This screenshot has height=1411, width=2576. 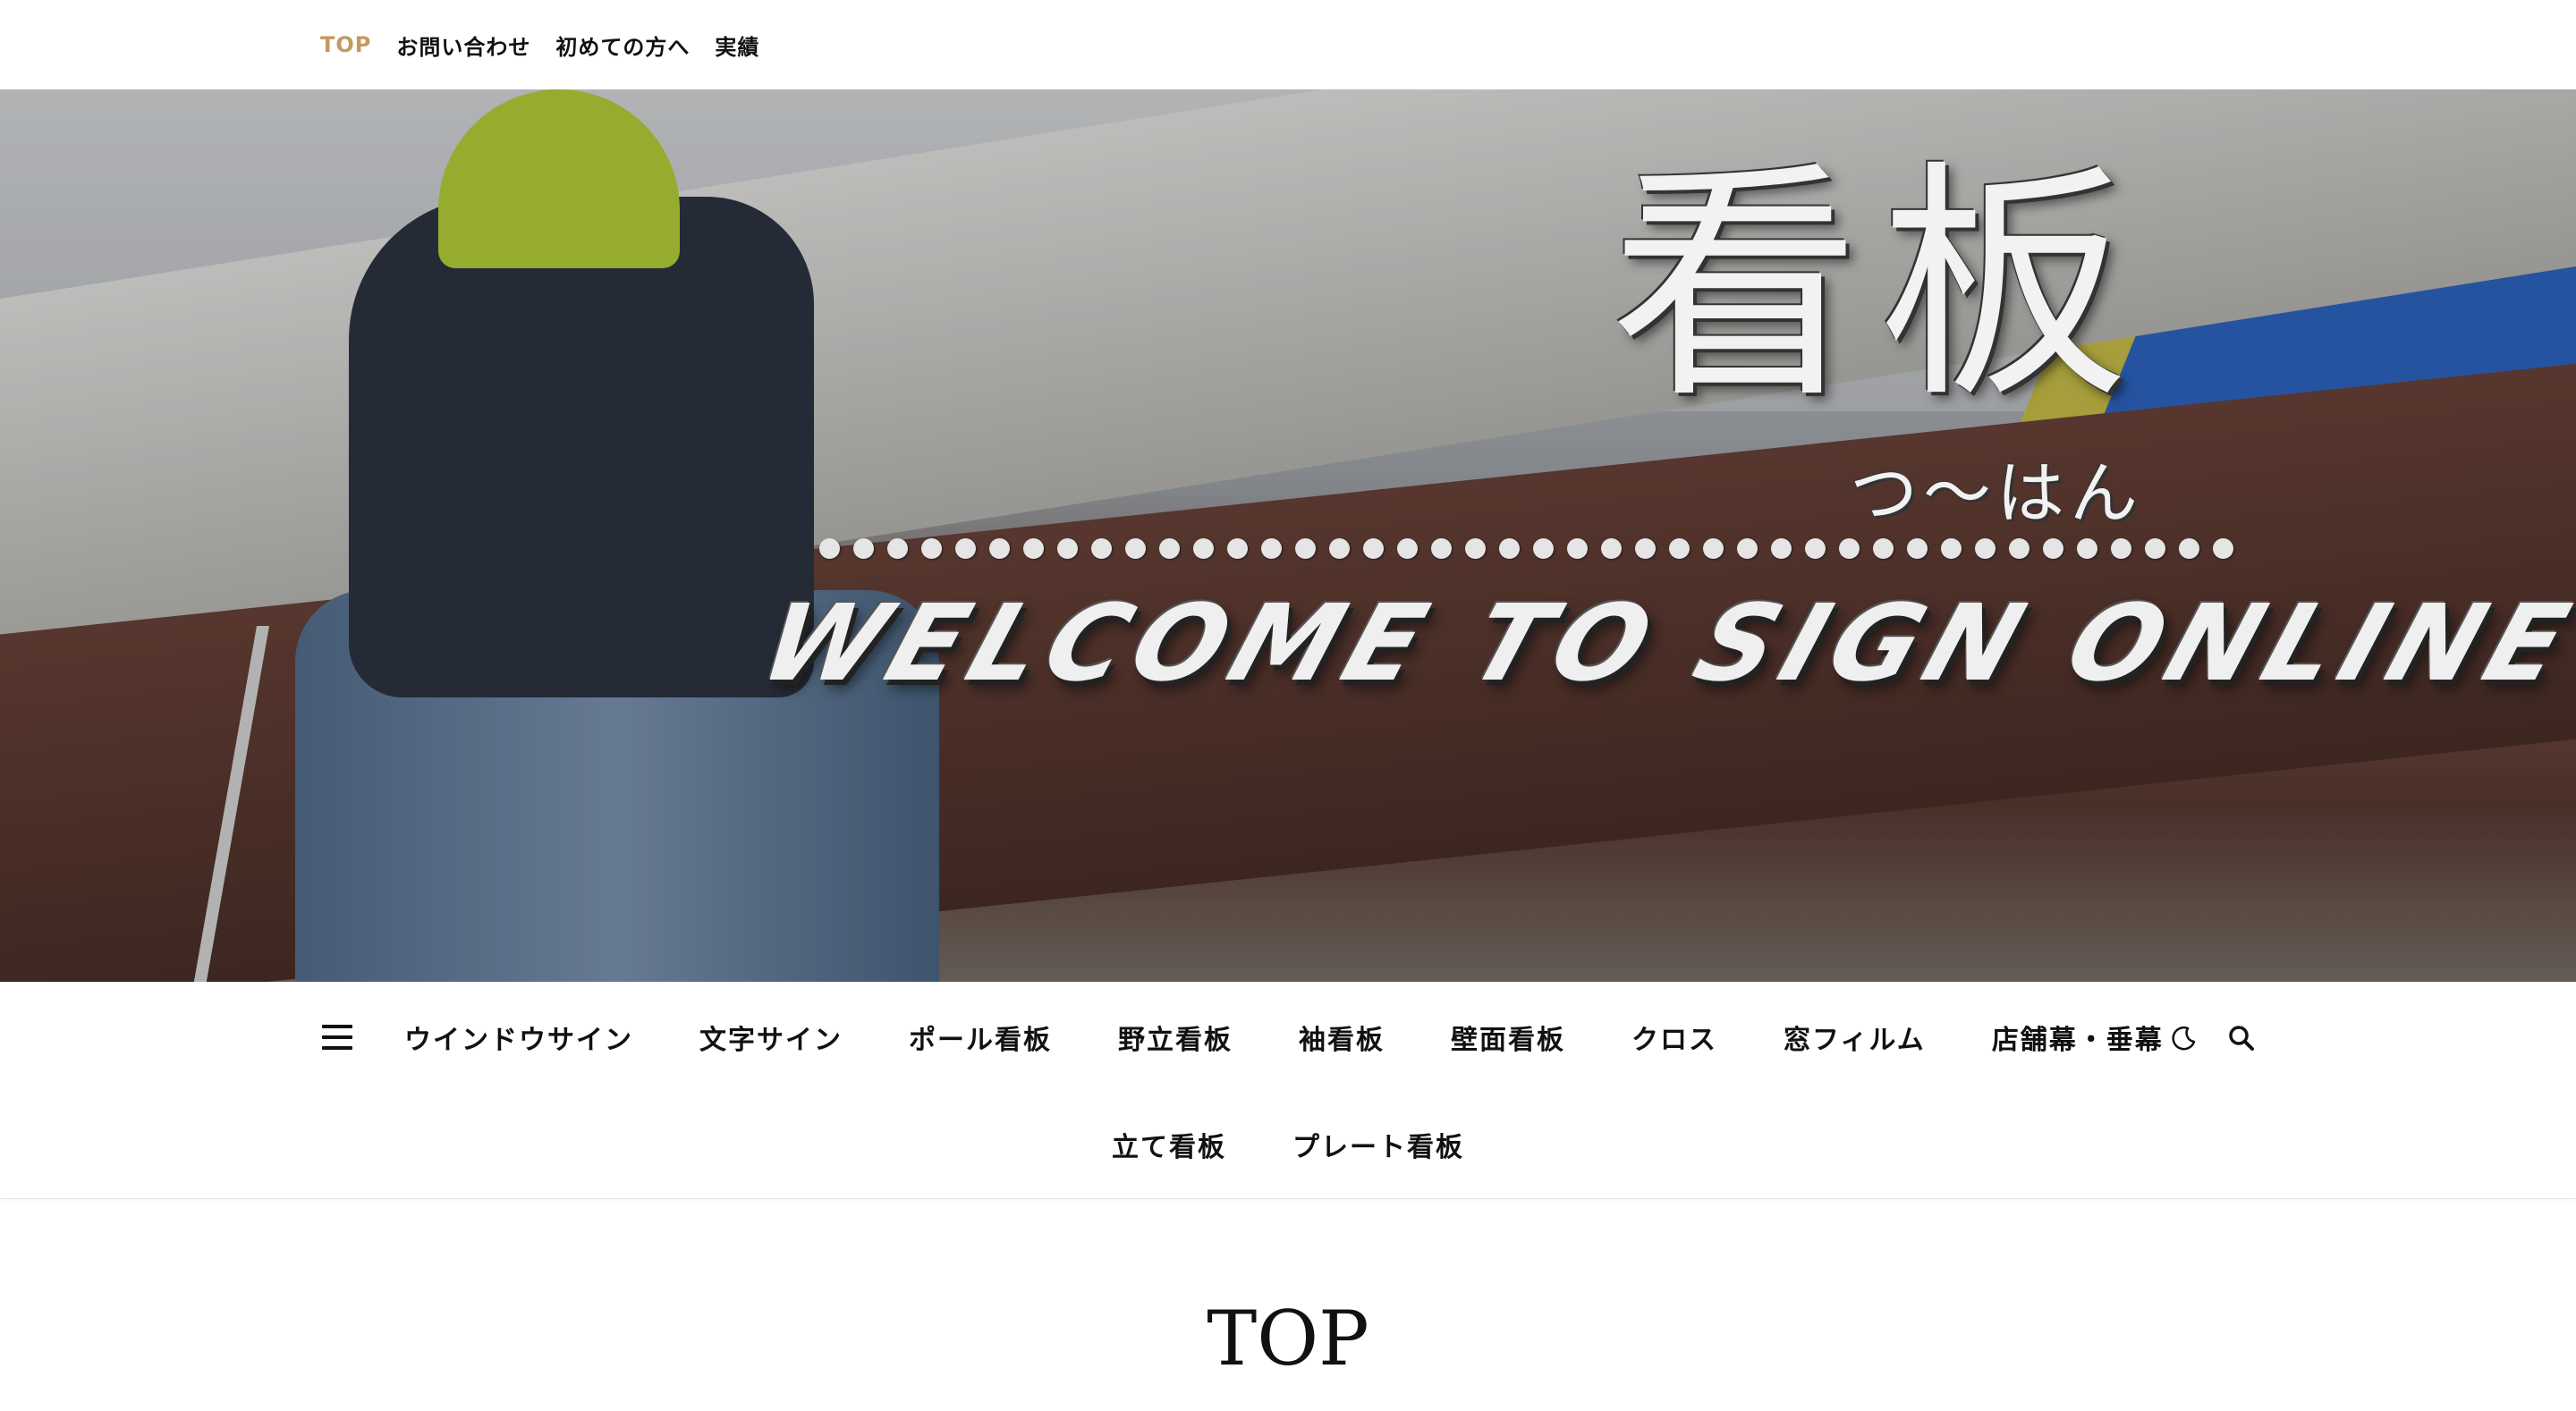 I want to click on top-nav: TOP お問い合わせ 初めての方へ 実績, so click(x=539, y=44).